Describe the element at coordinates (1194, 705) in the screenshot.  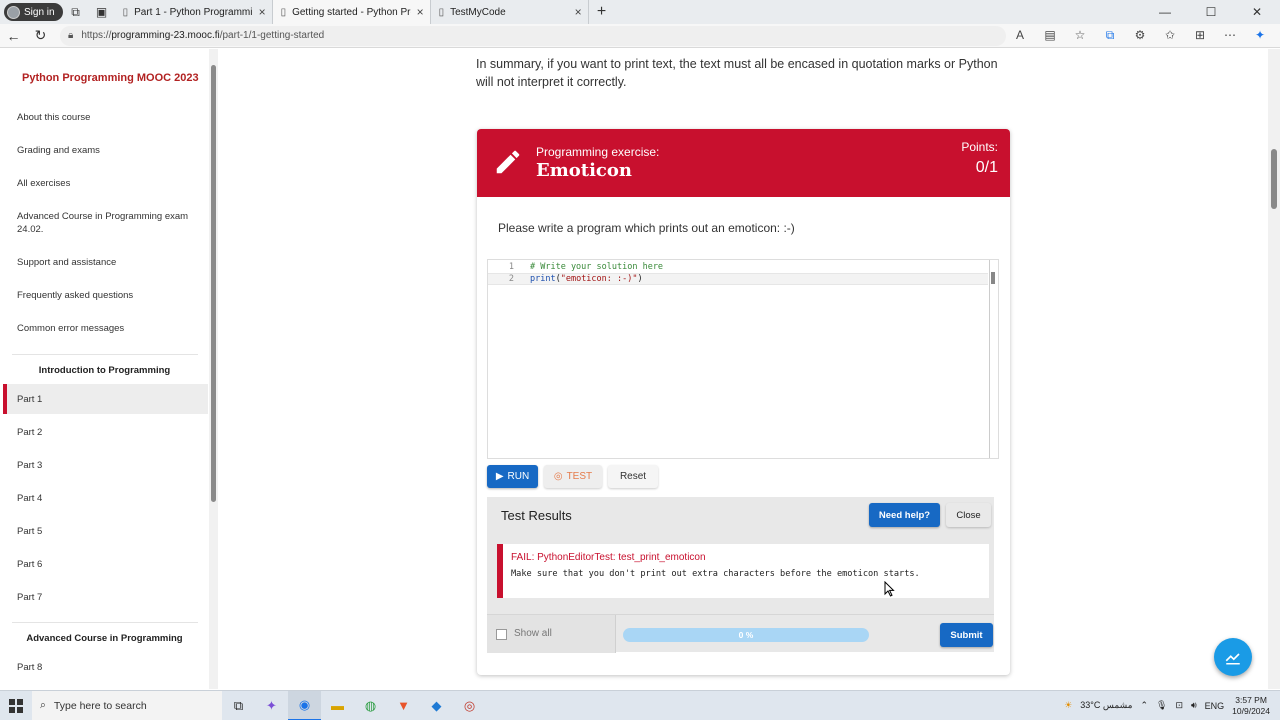
I see `volume-icon: 🔊︎` at that location.